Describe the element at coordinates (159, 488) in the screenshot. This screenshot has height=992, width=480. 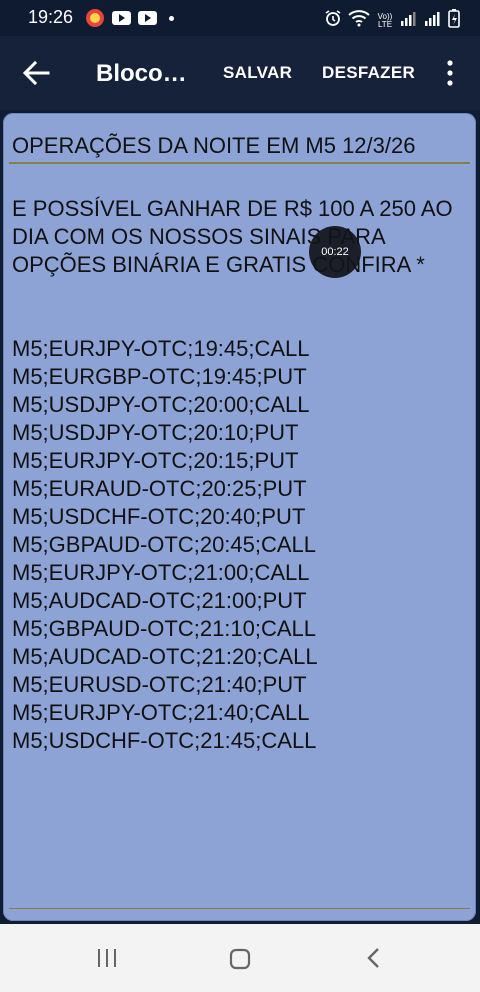
I see `signal-line: M5;EURAUD-OTC;20:25;PUT` at that location.